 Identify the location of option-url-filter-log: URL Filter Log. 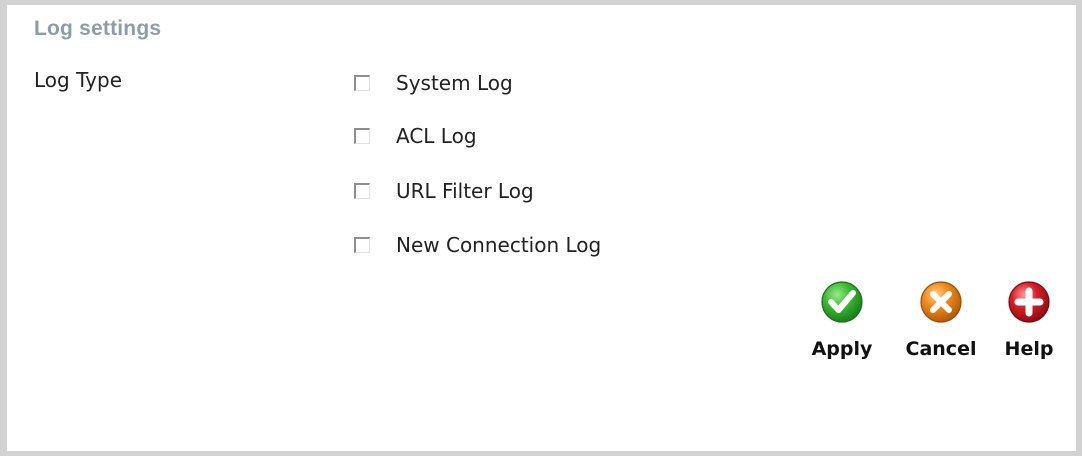
(444, 191).